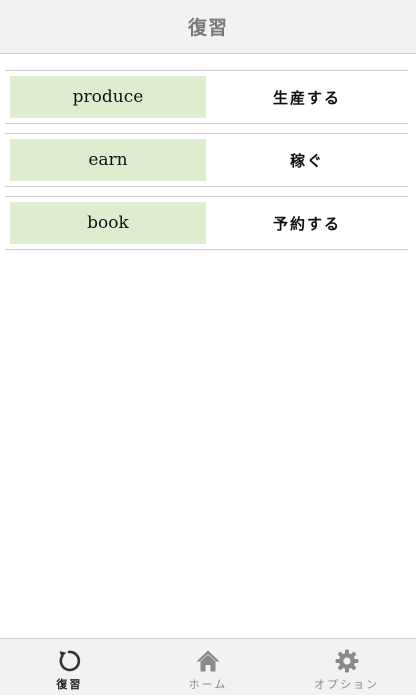  I want to click on tab-review-label: 復習, so click(69, 684).